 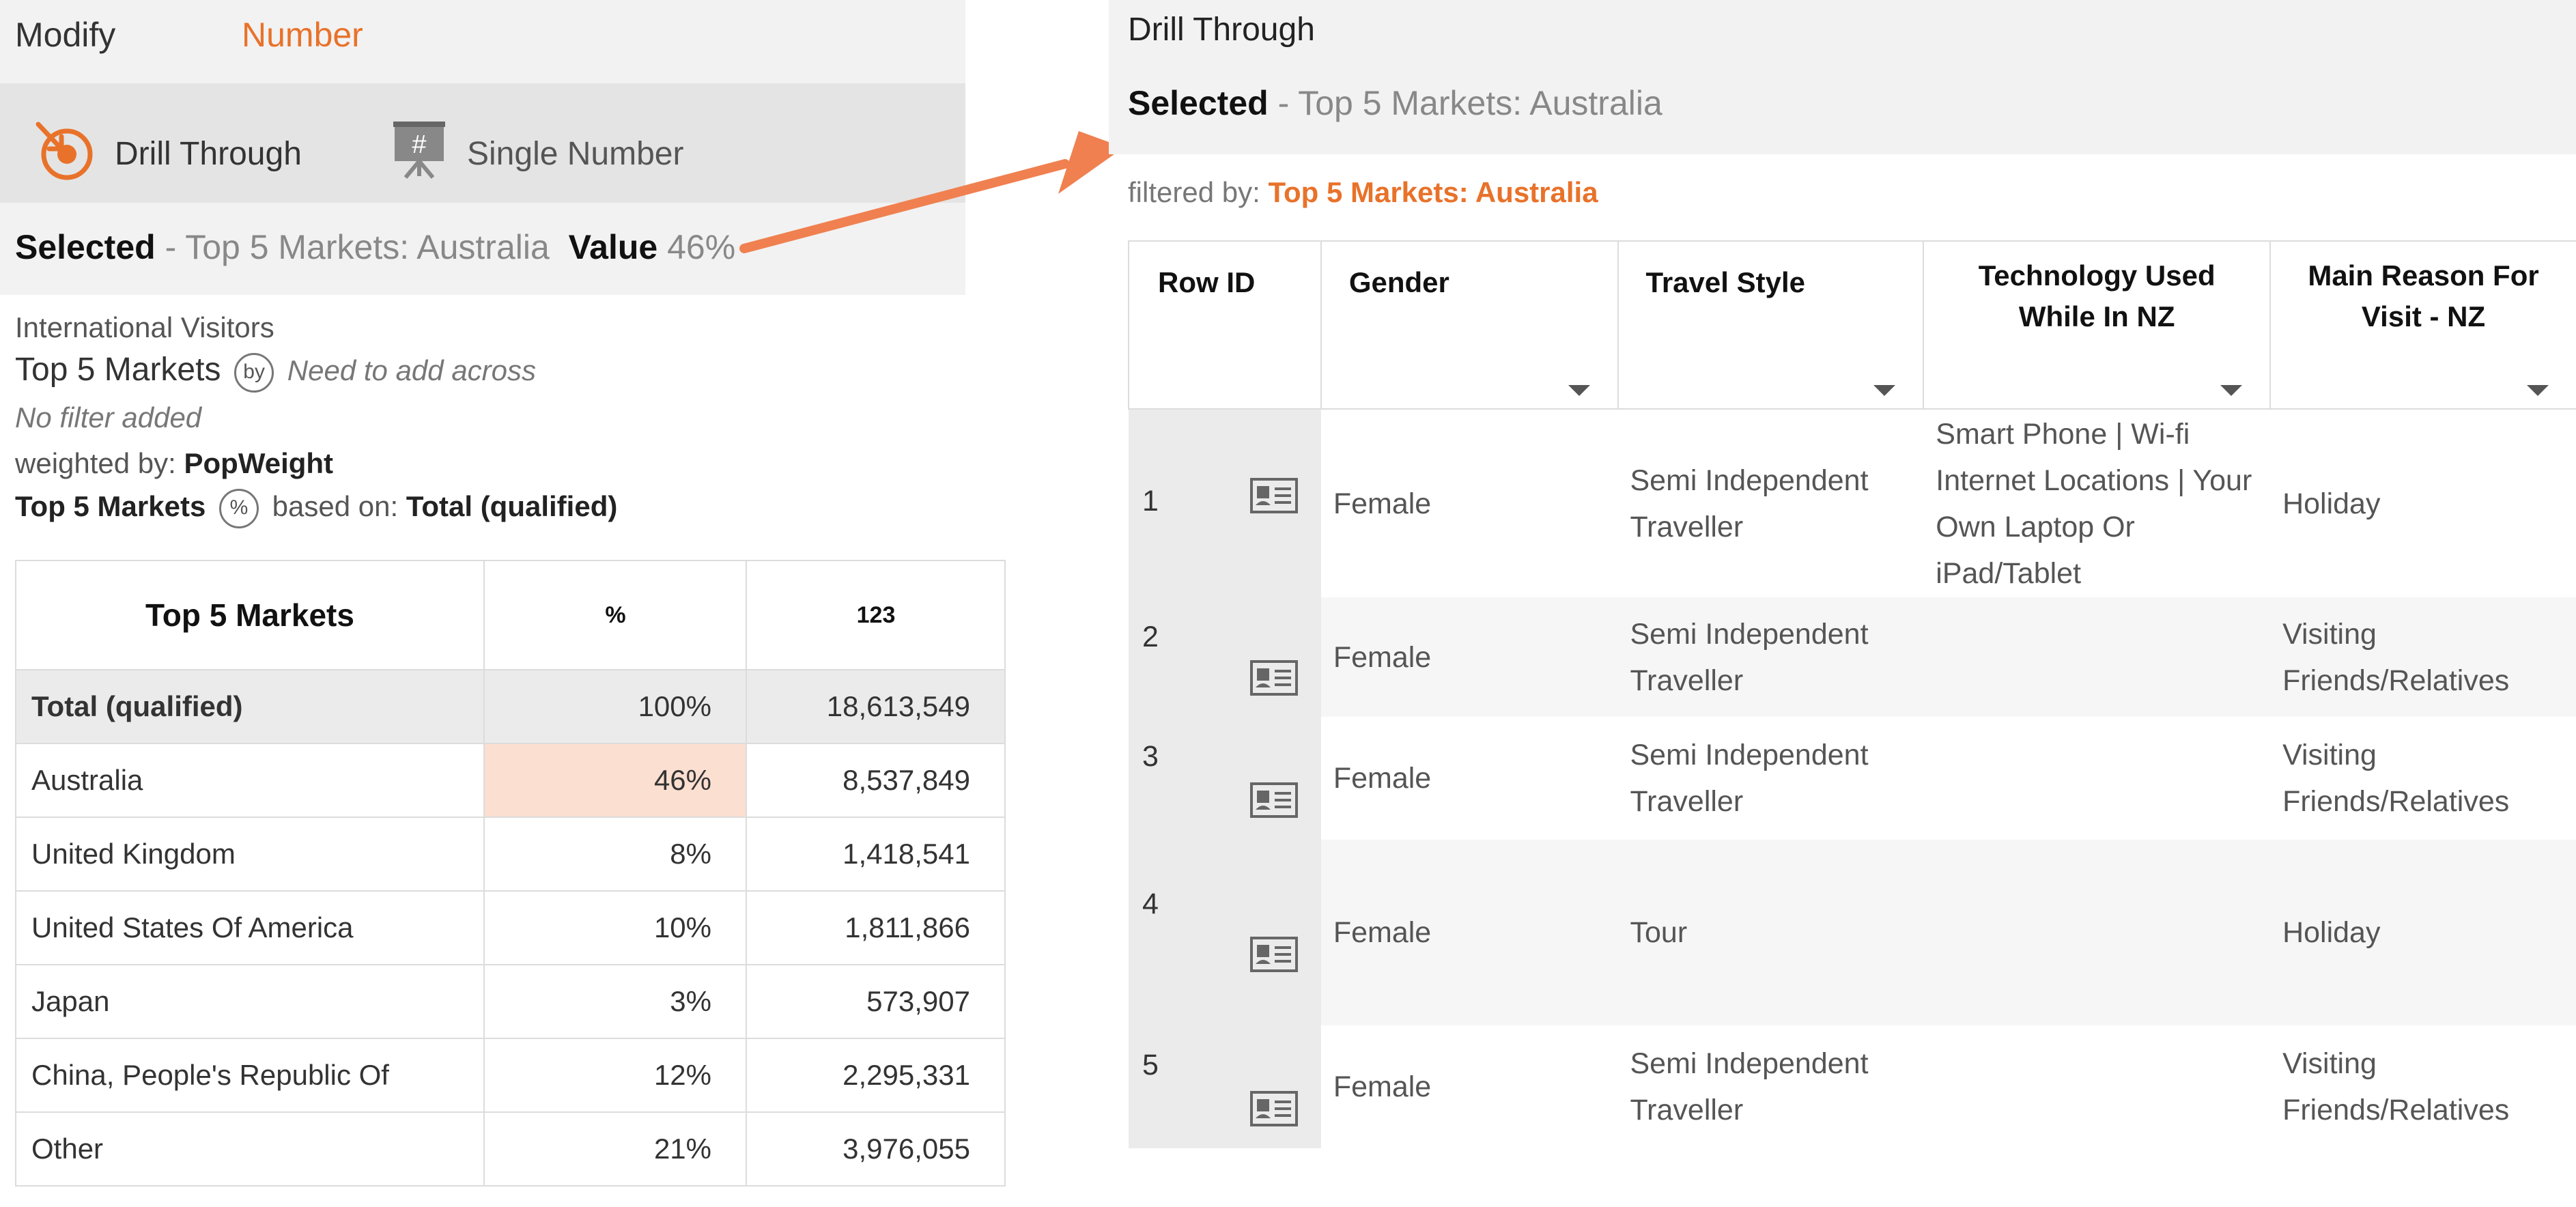 What do you see at coordinates (876, 615) in the screenshot?
I see `column-header: 123` at bounding box center [876, 615].